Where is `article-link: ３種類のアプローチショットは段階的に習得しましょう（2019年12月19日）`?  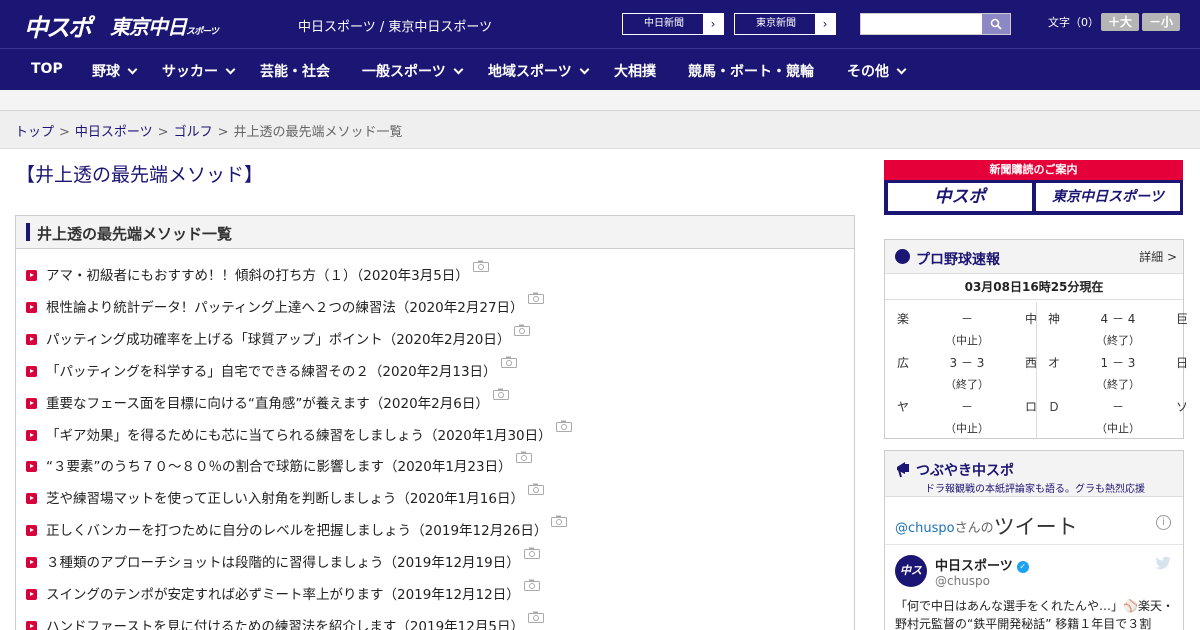
article-link: ３種類のアプローチショットは段階的に習得しましょう（2019年12月19日） is located at coordinates (283, 563).